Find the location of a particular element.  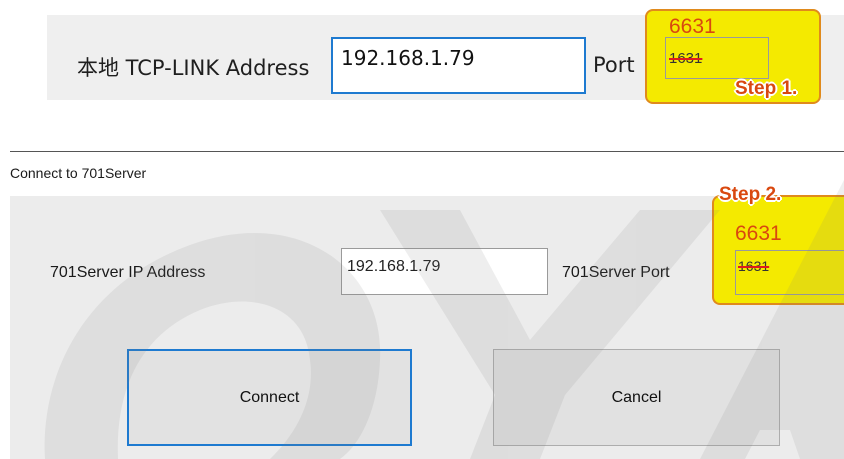

server-ip-input: 192.168.1.79 is located at coordinates (444, 271).